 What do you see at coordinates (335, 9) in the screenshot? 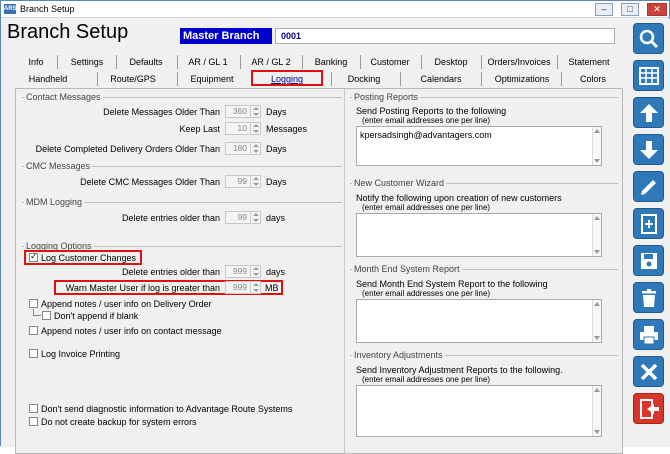
I see `title-bar: ARS Branch Setup – □ ✕` at bounding box center [335, 9].